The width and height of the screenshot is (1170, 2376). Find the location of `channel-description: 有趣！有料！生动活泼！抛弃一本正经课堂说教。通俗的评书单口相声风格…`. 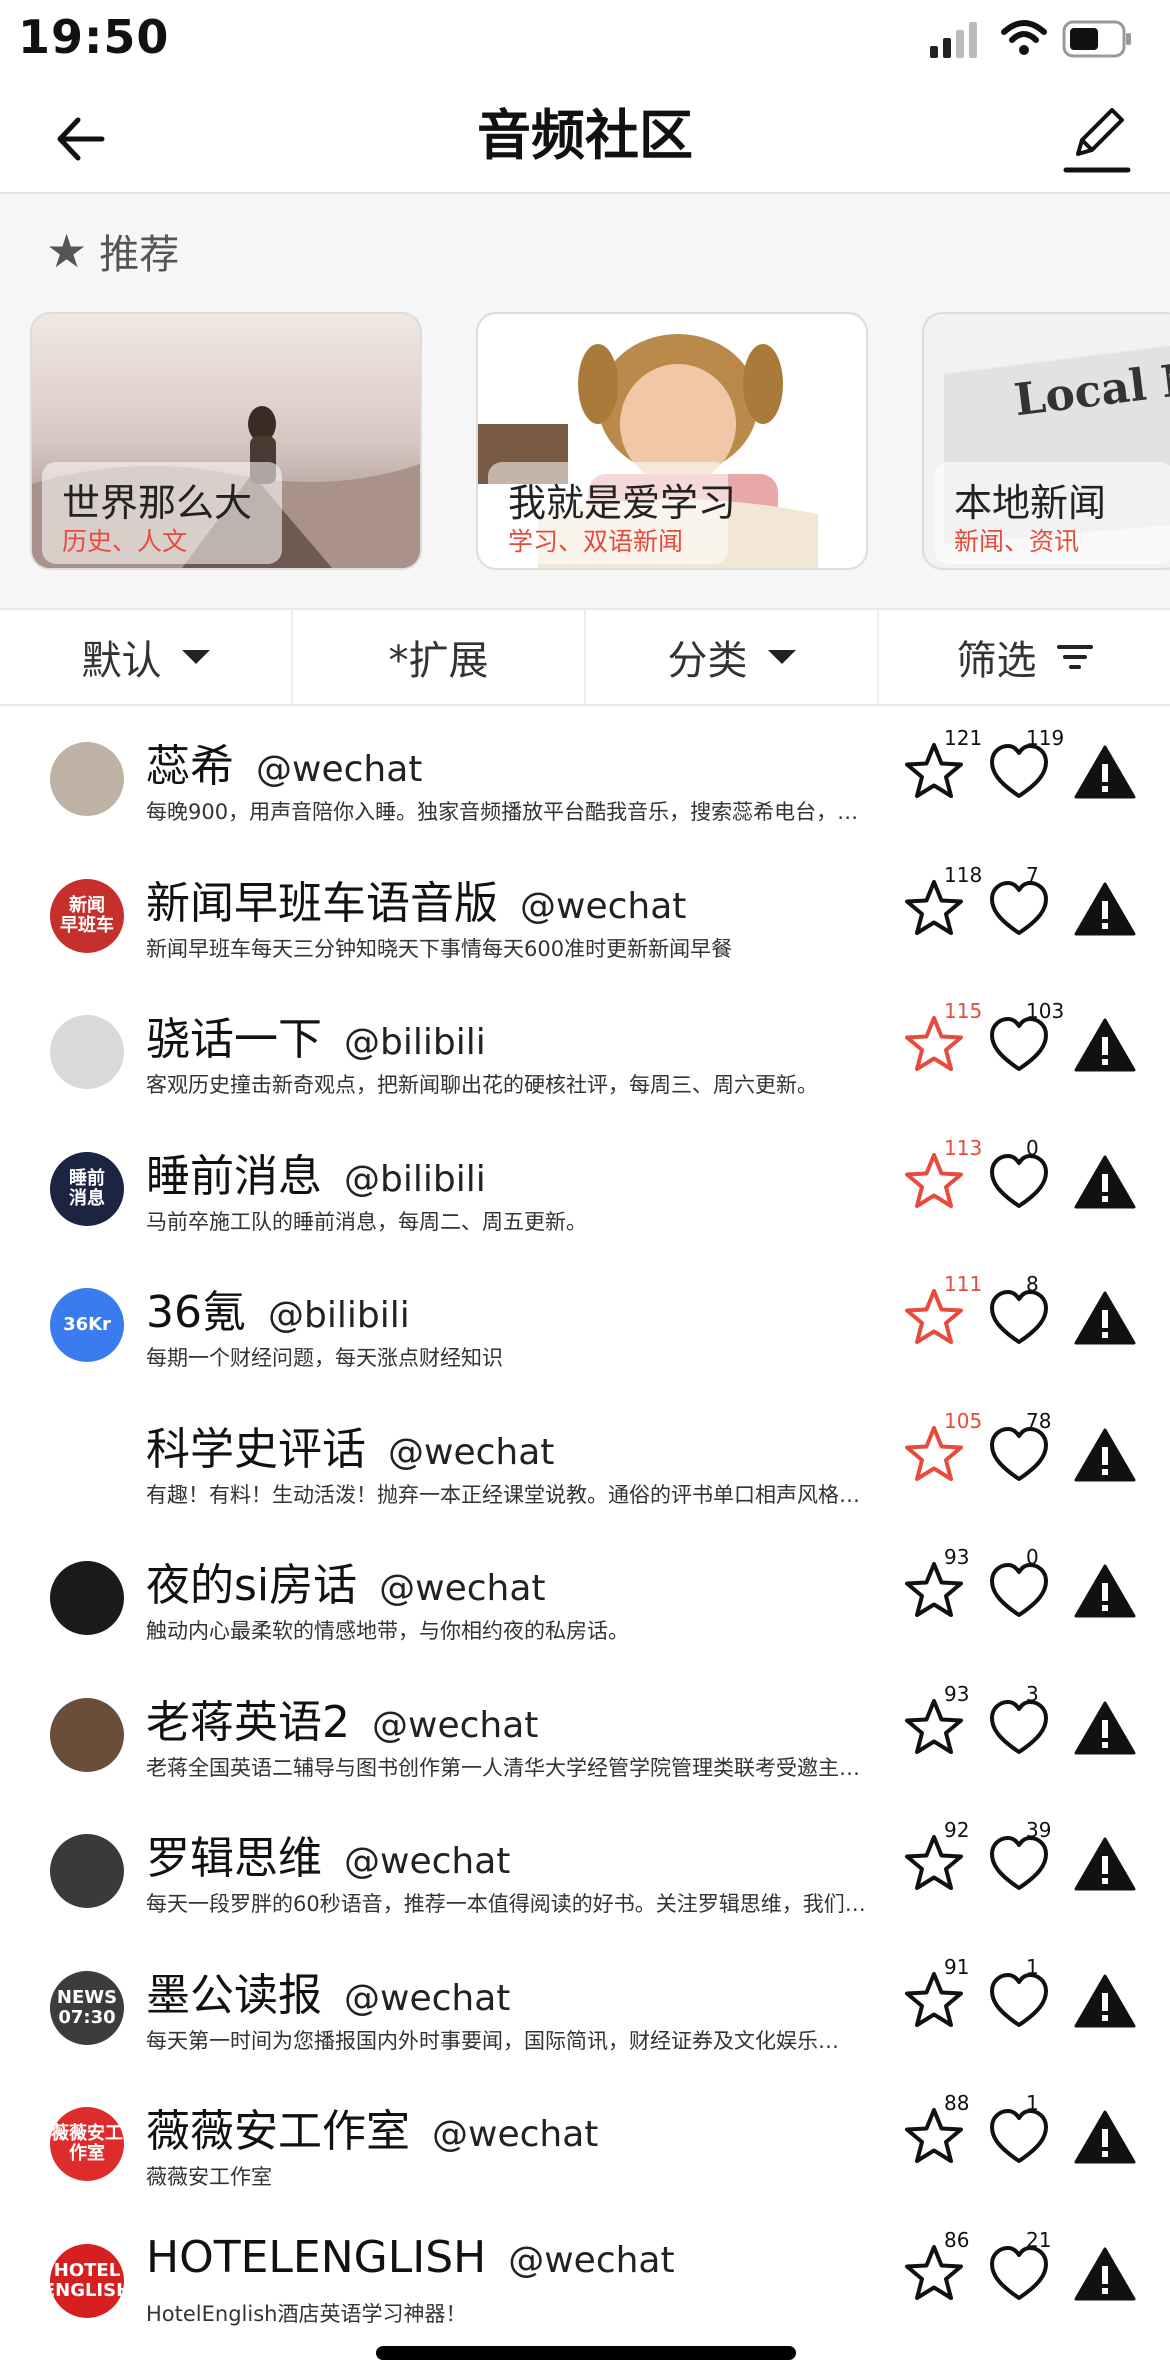

channel-description: 有趣！有料！生动活泼！抛弃一本正经课堂说教。通俗的评书单口相声风格… is located at coordinates (503, 1494).